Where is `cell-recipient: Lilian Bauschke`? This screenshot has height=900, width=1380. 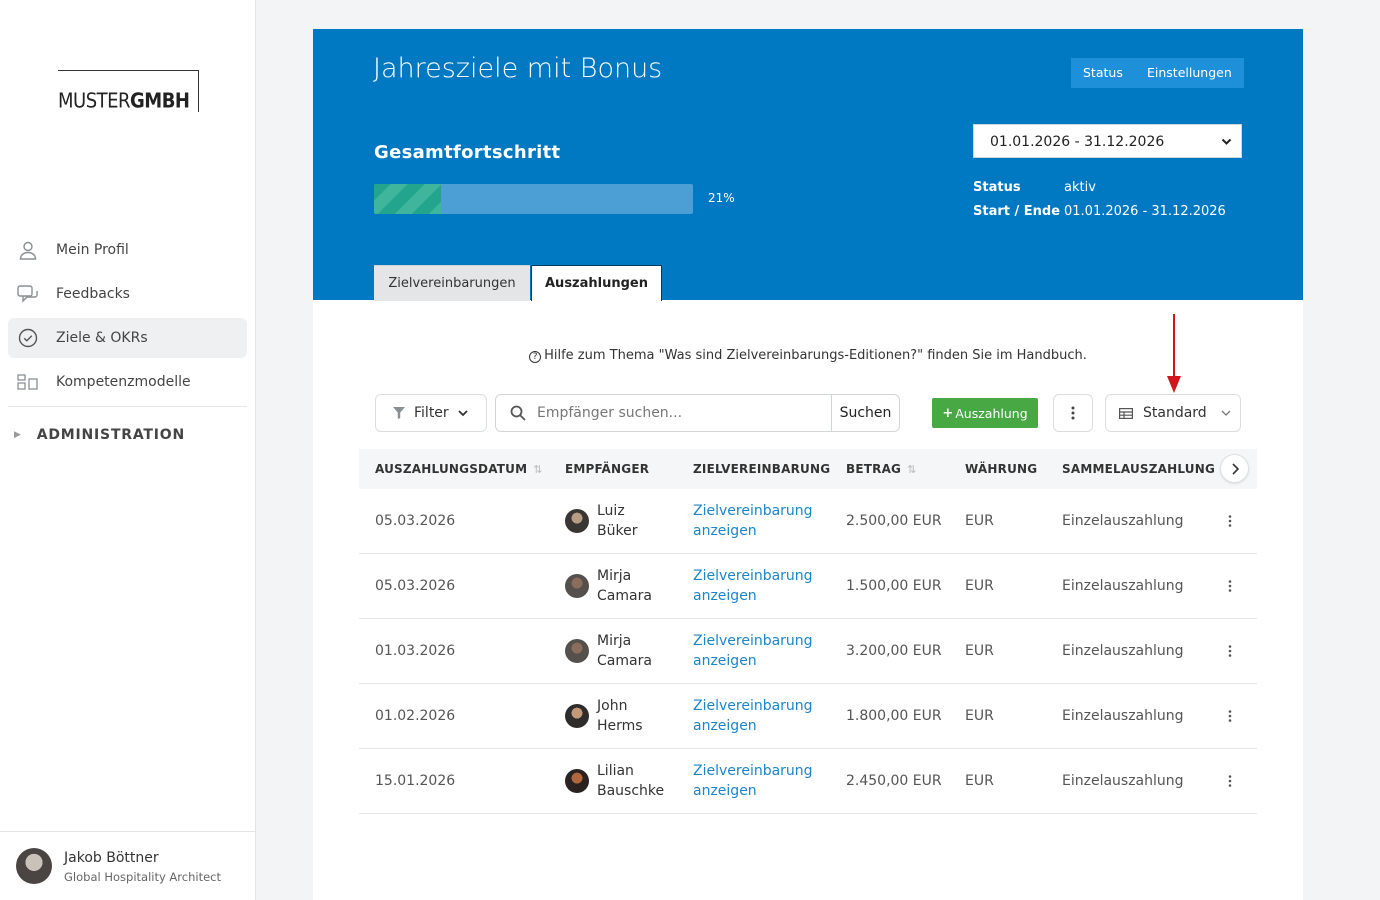 cell-recipient: Lilian Bauschke is located at coordinates (614, 781).